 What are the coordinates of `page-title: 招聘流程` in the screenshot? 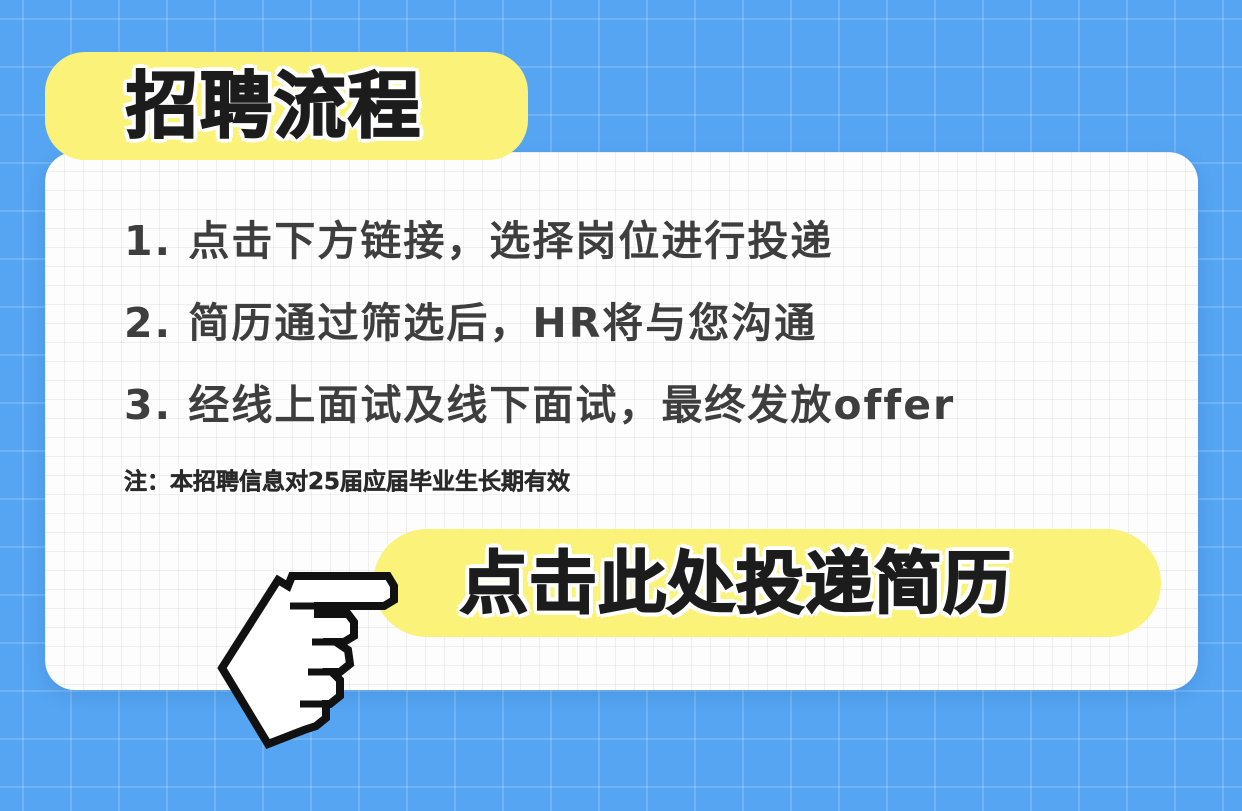 It's located at (274, 106).